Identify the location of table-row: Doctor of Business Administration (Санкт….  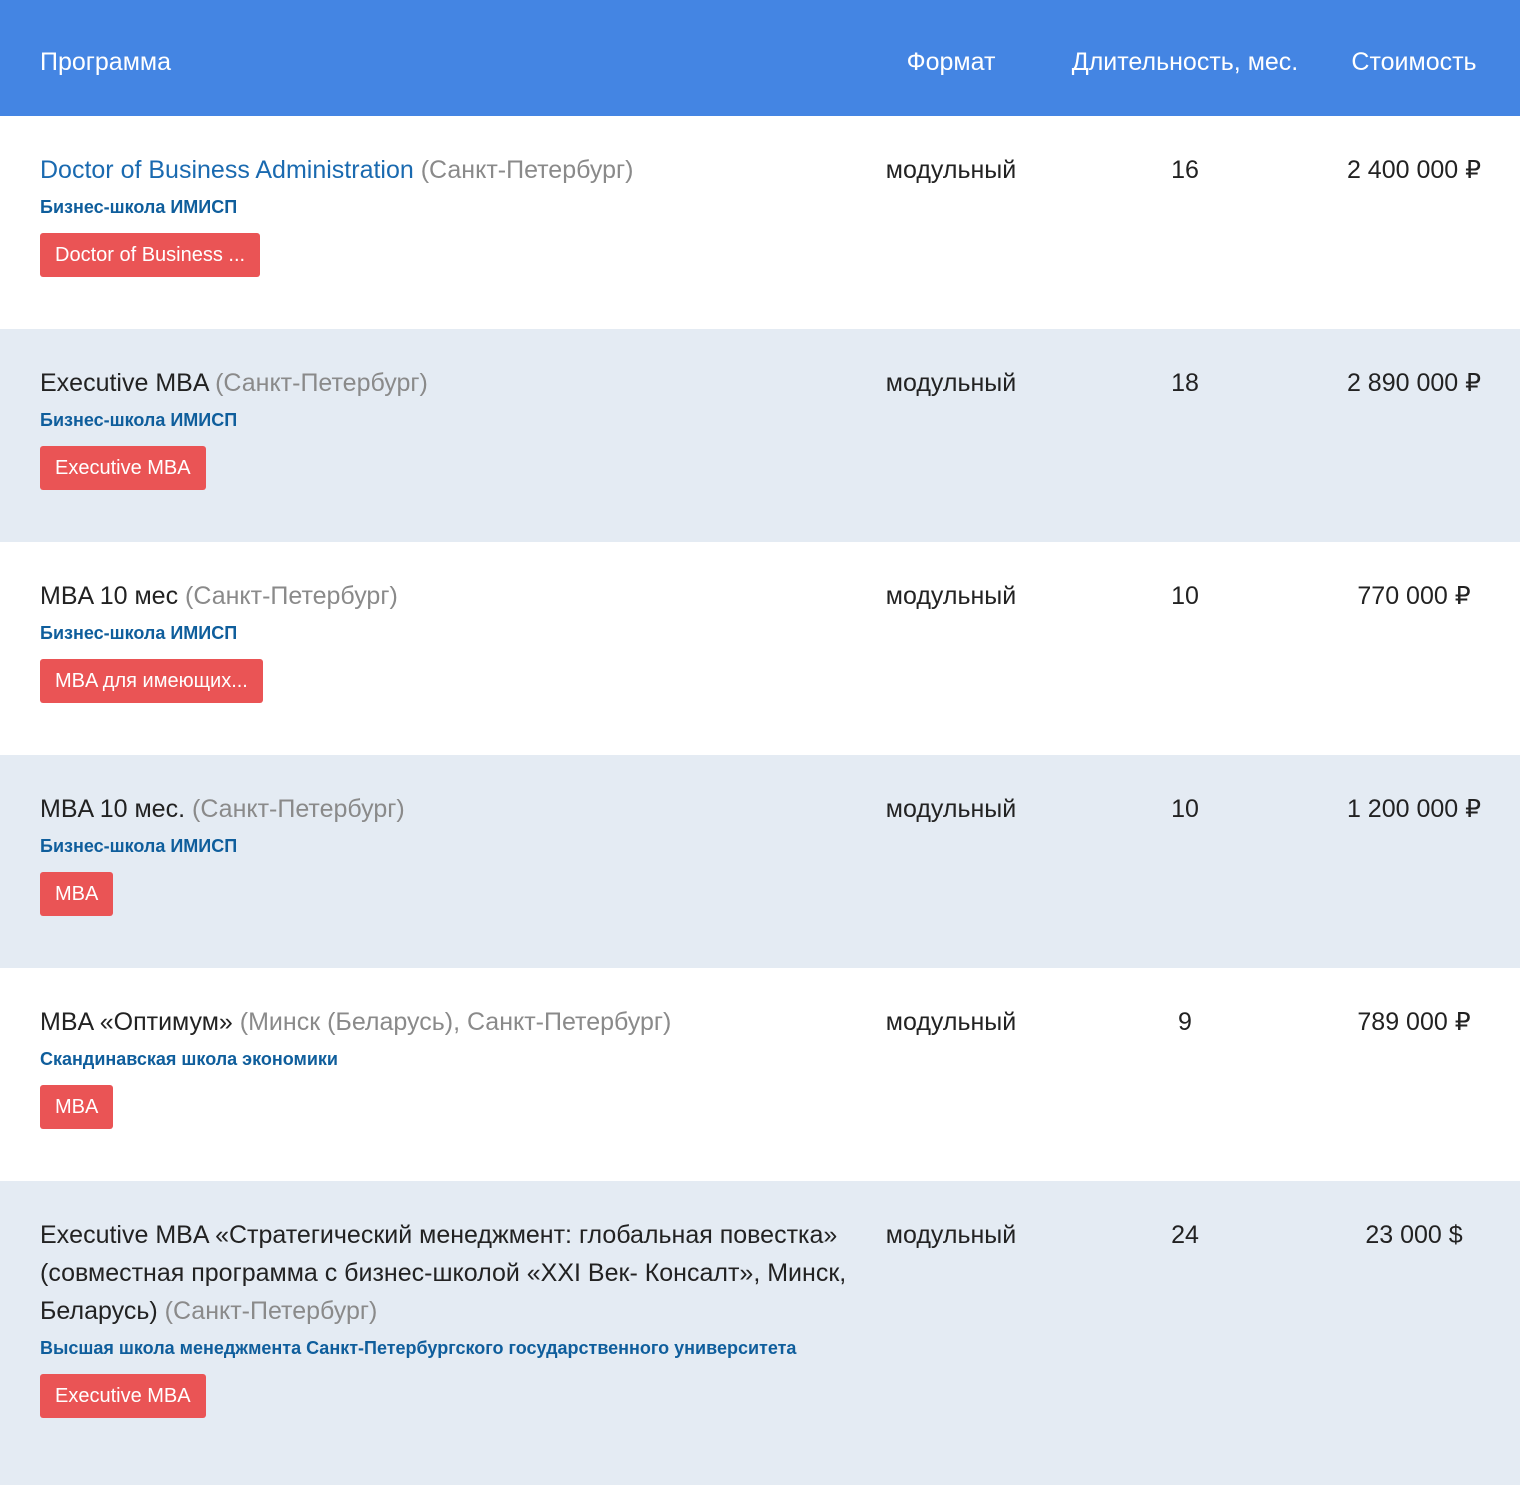
(760, 222).